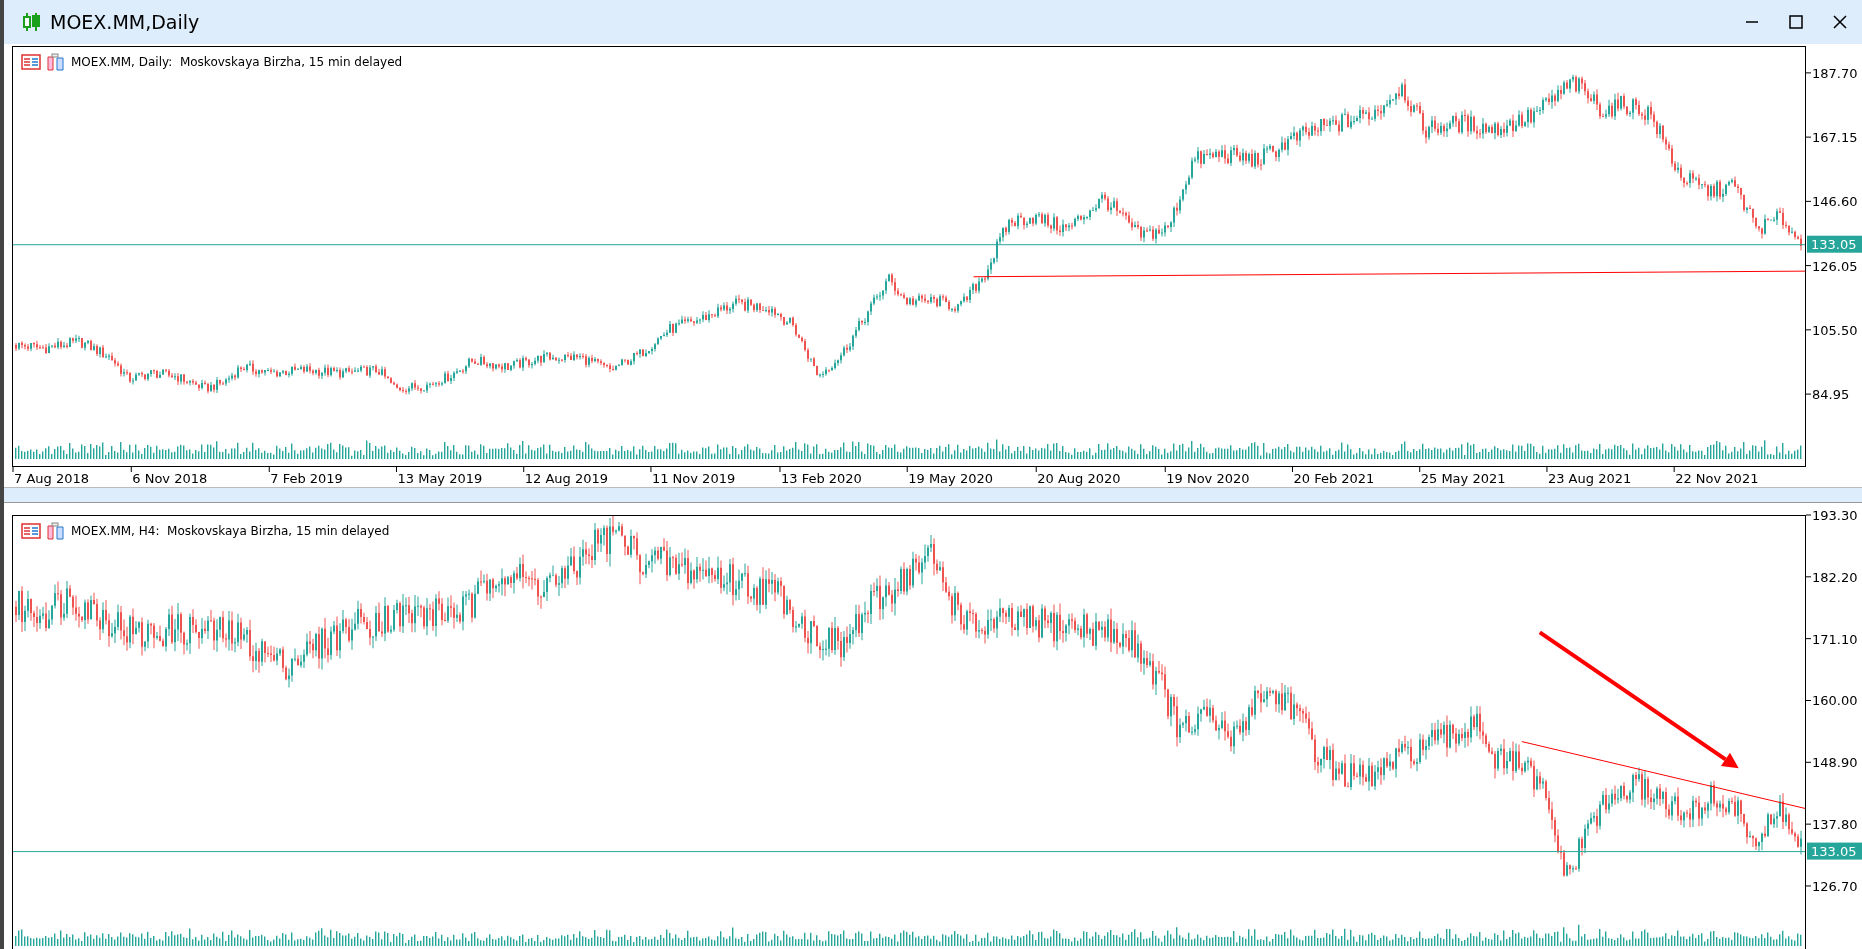 The width and height of the screenshot is (1862, 949). Describe the element at coordinates (1208, 478) in the screenshot. I see `date-label: 19 Nov 2020` at that location.